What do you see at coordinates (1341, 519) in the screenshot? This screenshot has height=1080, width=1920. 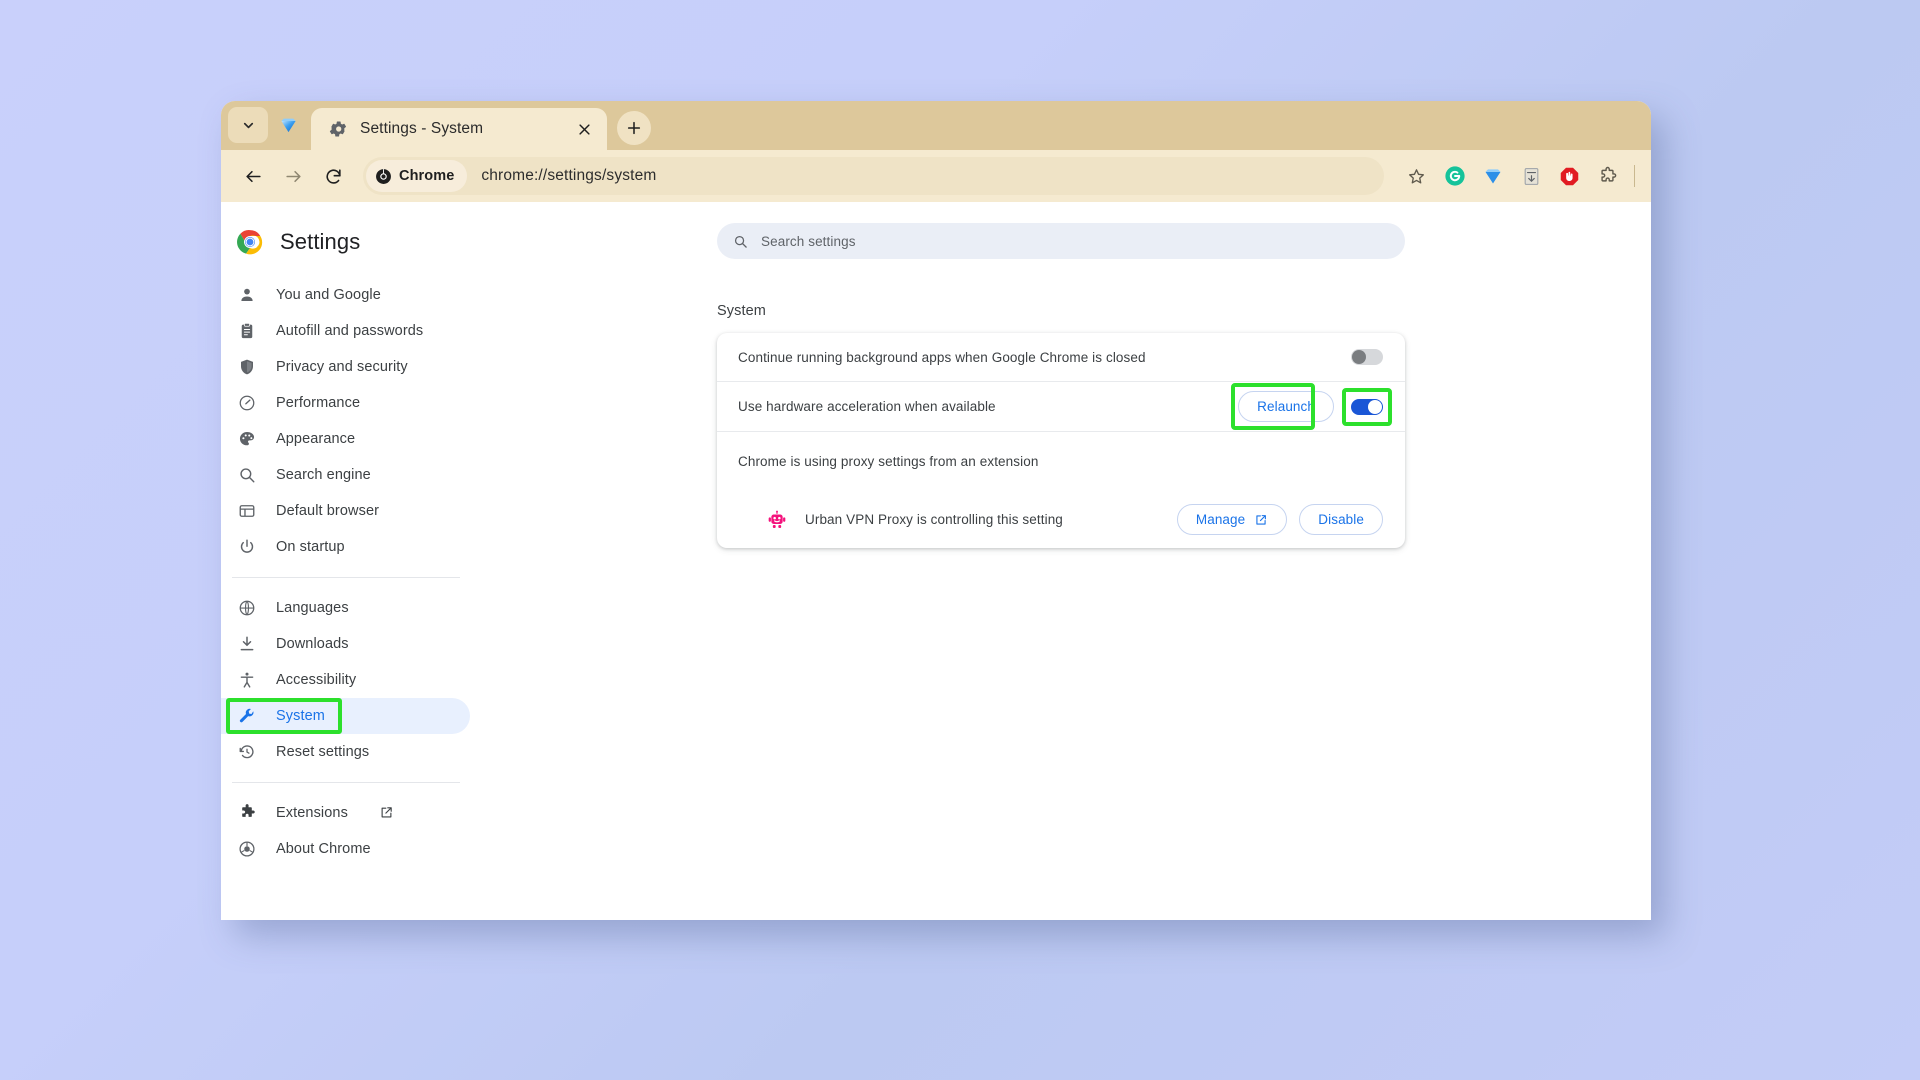 I see `disable-button: Disable` at bounding box center [1341, 519].